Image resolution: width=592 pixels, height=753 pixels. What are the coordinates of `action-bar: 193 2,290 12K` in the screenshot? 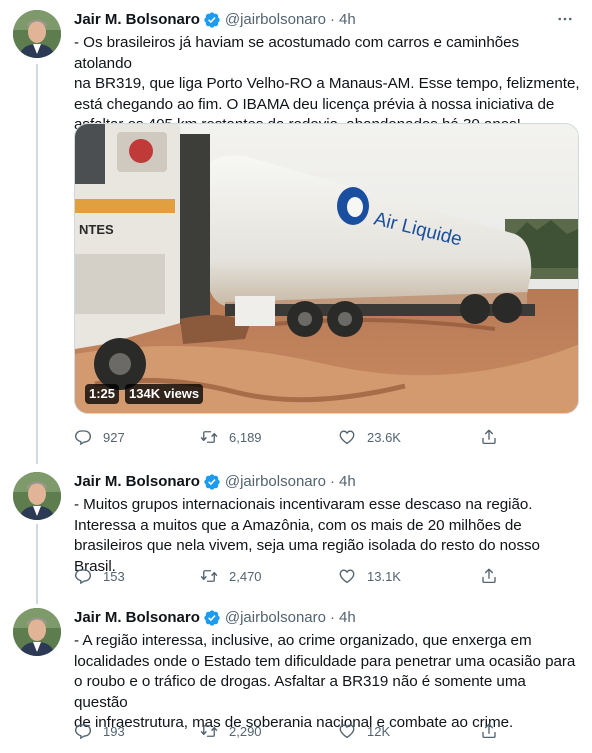 It's located at (294, 732).